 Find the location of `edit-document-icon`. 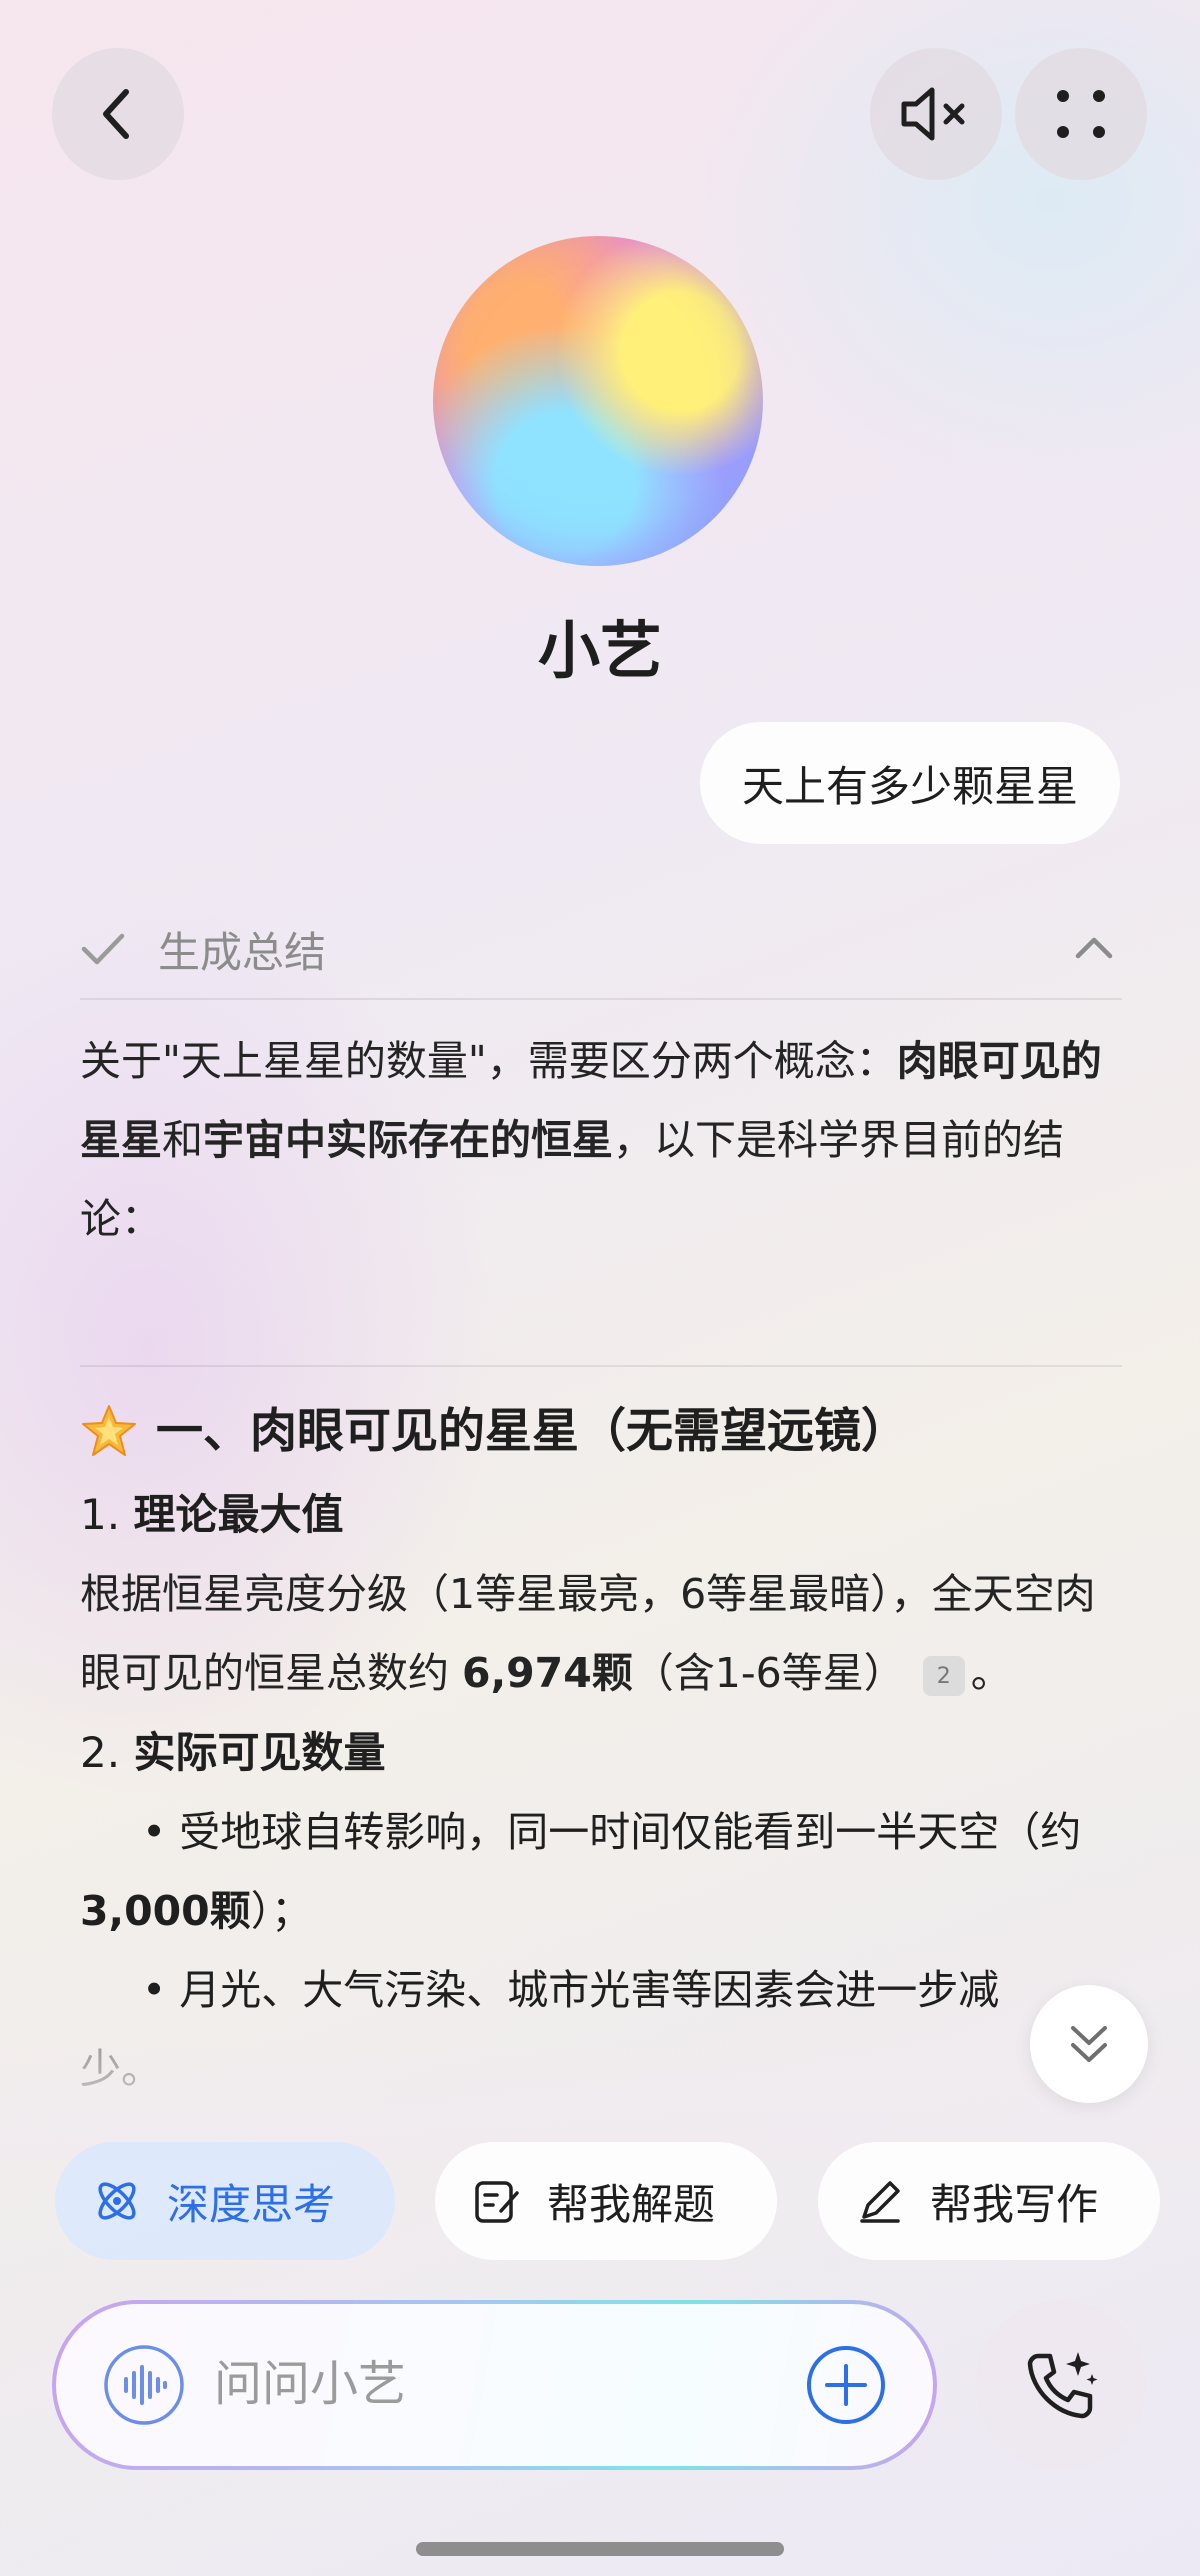

edit-document-icon is located at coordinates (497, 2202).